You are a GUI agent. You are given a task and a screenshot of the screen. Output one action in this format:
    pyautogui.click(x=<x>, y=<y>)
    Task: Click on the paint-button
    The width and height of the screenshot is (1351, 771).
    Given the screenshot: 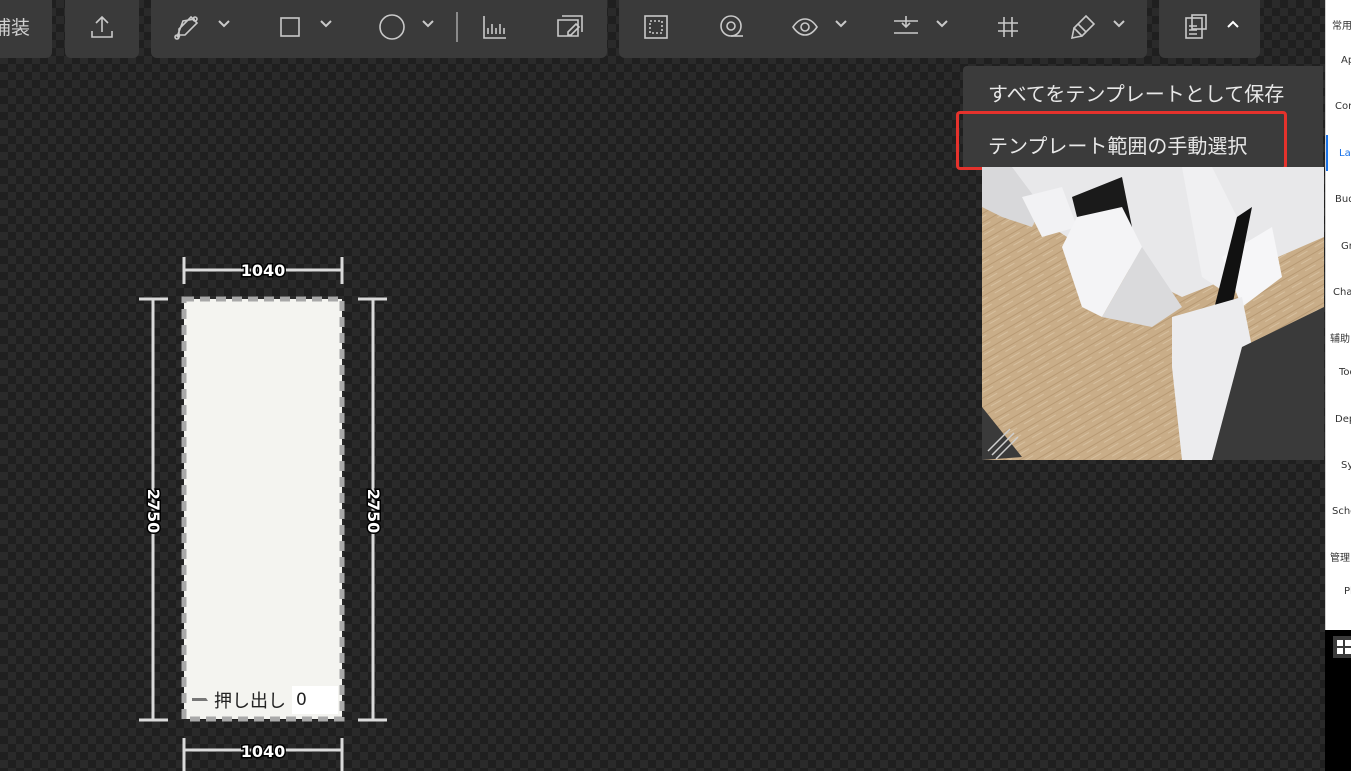 What is the action you would take?
    pyautogui.click(x=1083, y=27)
    